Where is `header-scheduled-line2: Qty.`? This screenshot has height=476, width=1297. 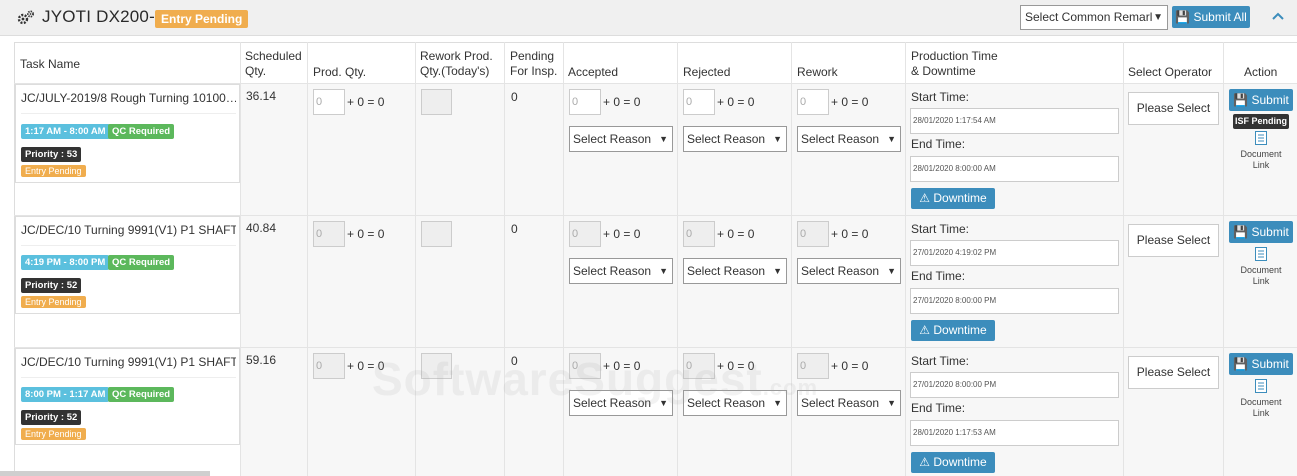
header-scheduled-line2: Qty. is located at coordinates (256, 71).